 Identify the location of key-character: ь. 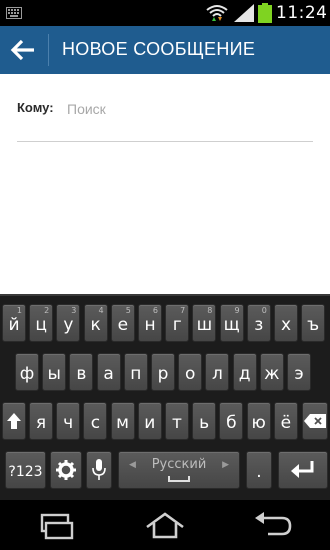
(204, 423).